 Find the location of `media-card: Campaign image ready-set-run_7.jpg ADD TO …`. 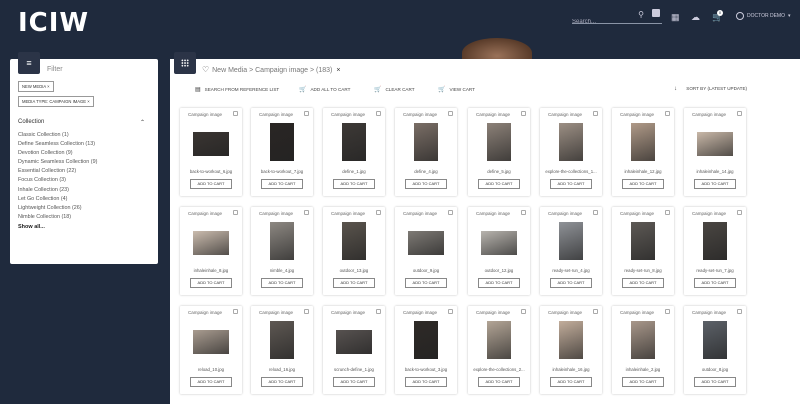

media-card: Campaign image ready-set-run_7.jpg ADD TO … is located at coordinates (715, 251).